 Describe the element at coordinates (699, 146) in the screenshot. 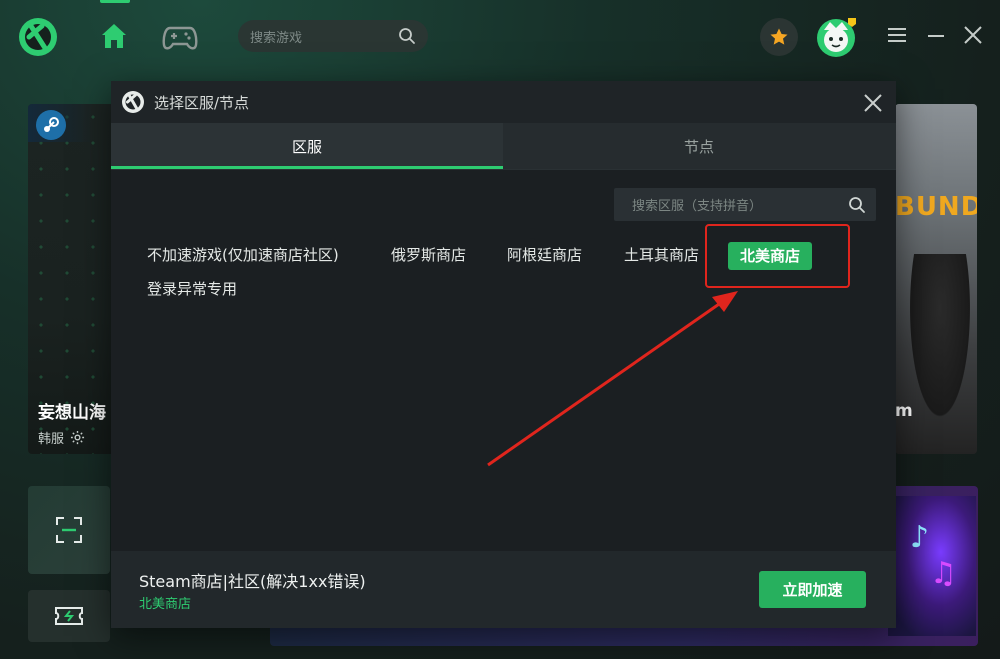

I see `tab-node: 节点` at that location.